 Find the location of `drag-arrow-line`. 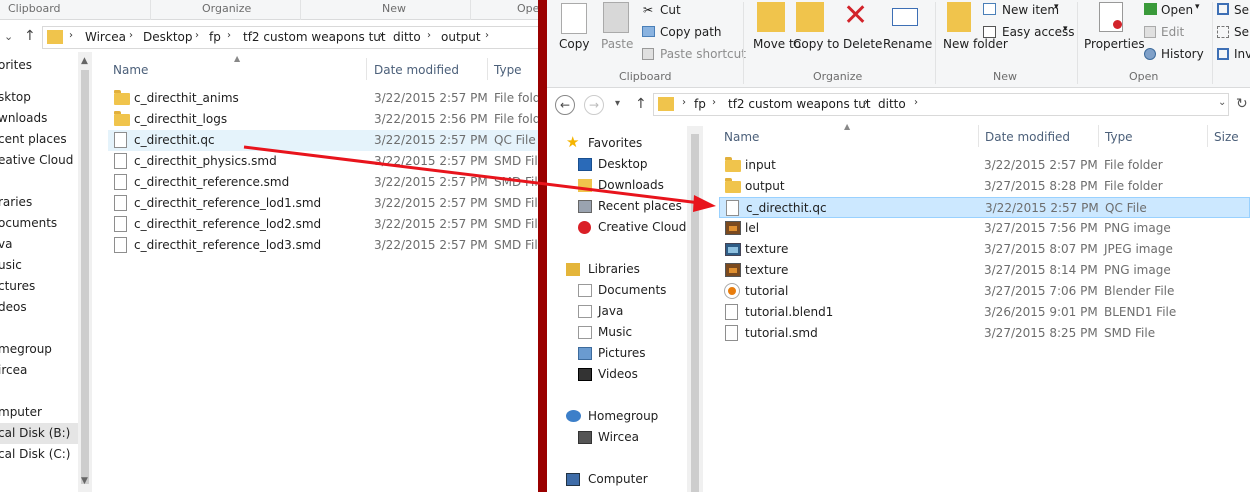

drag-arrow-line is located at coordinates (472, 175).